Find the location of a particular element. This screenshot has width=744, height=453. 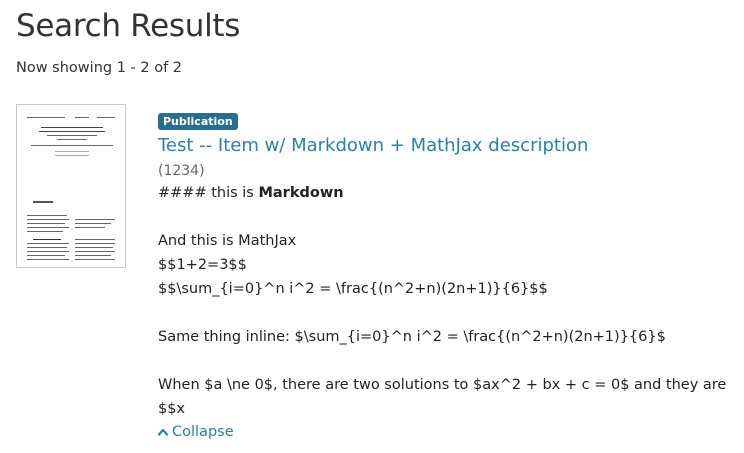

collapse-label: Collapse is located at coordinates (203, 432).